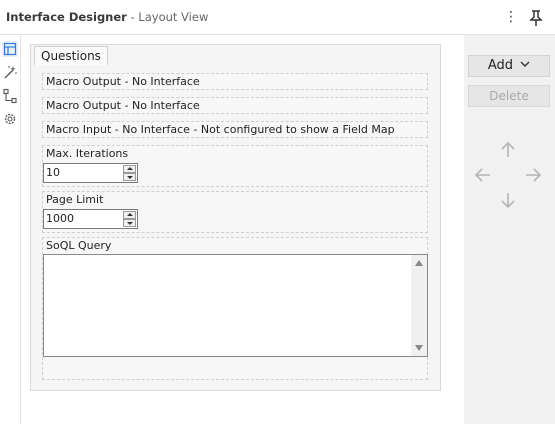 This screenshot has width=555, height=424. Describe the element at coordinates (419, 263) in the screenshot. I see `scroll-up-icon` at that location.